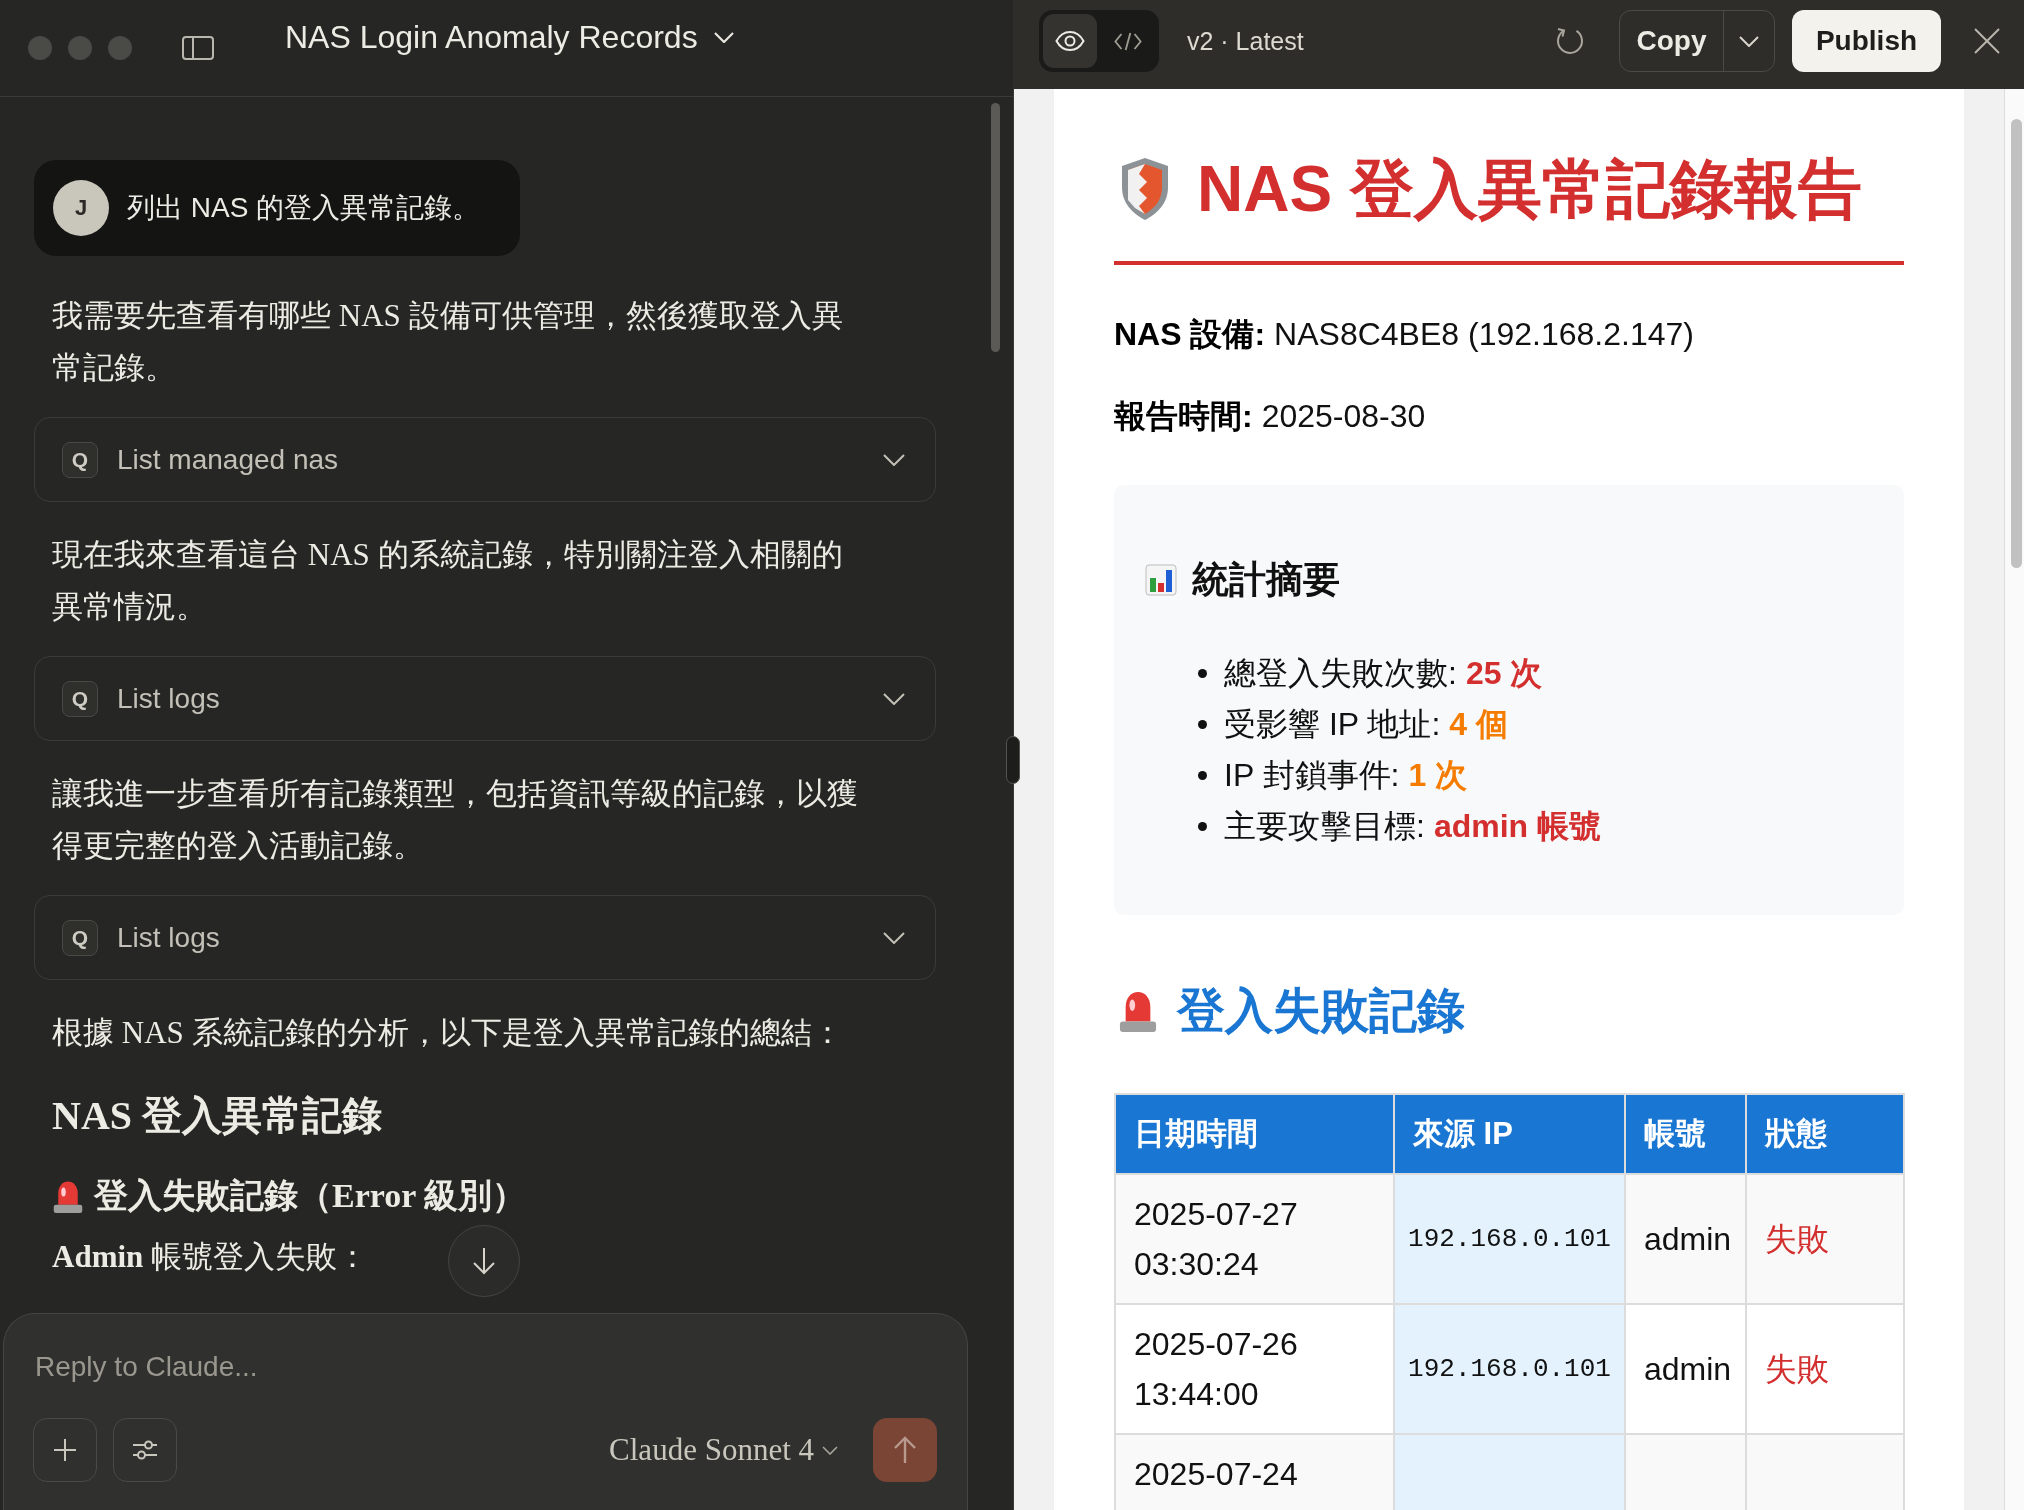 This screenshot has width=2024, height=1510. I want to click on summary-value: 4 個, so click(1478, 724).